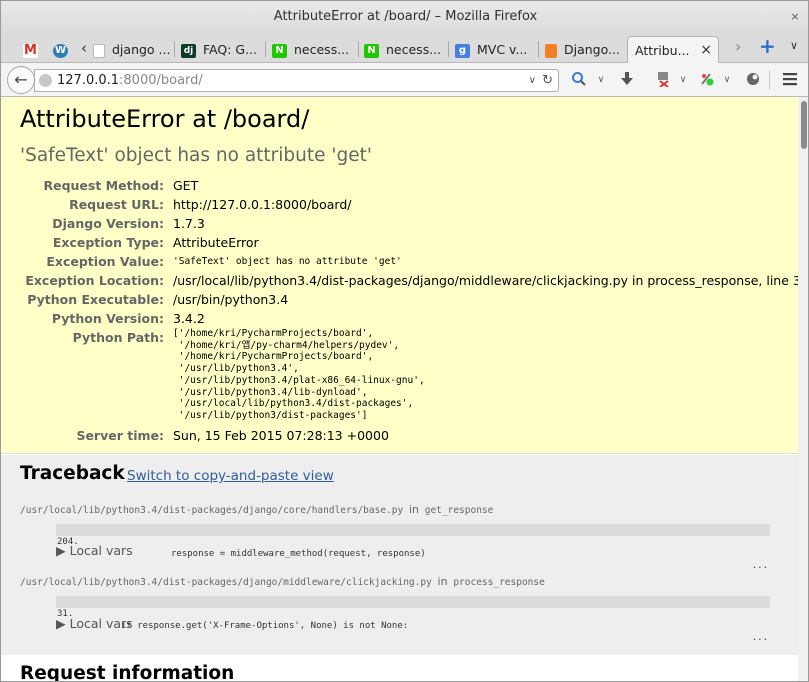 This screenshot has width=809, height=682. I want to click on meta-row-django-version: Django Version: 1.7.3, so click(399, 223).